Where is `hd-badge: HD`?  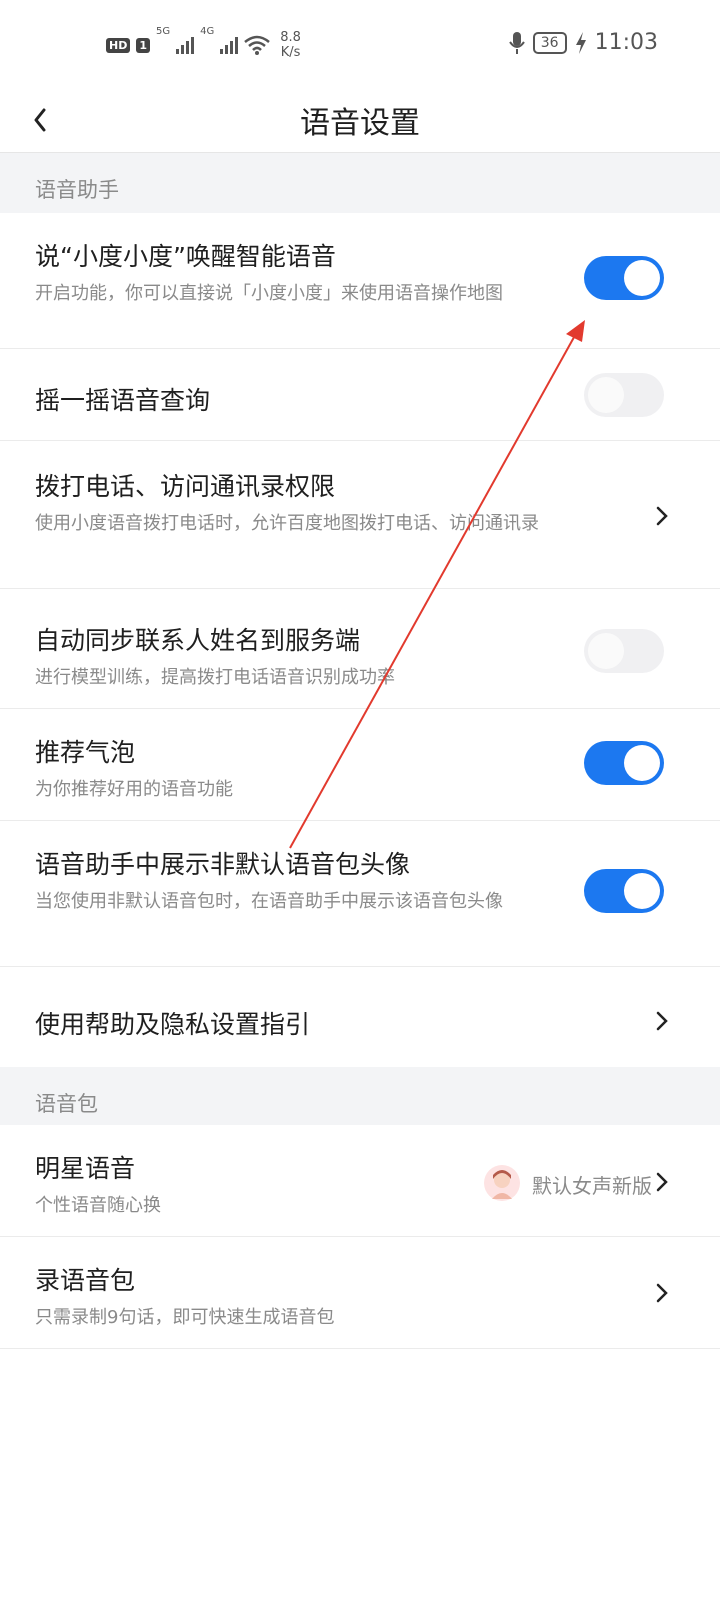 hd-badge: HD is located at coordinates (118, 45).